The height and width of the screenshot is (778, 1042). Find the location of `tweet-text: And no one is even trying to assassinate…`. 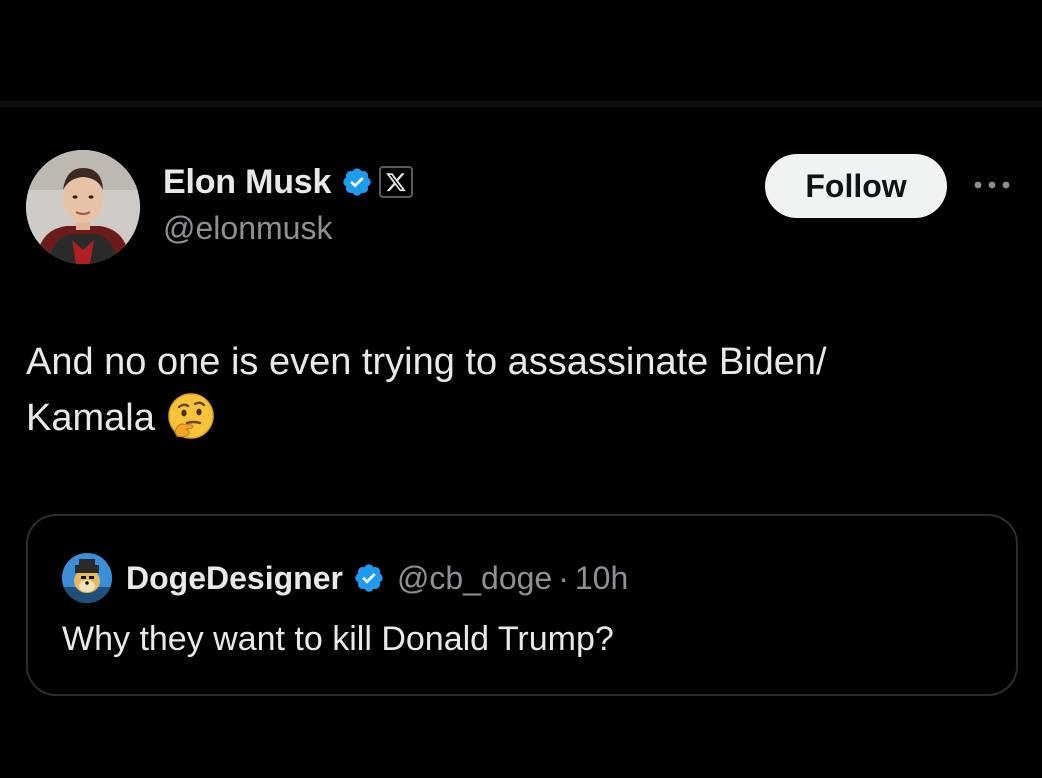

tweet-text: And no one is even trying to assassinate… is located at coordinates (516, 390).